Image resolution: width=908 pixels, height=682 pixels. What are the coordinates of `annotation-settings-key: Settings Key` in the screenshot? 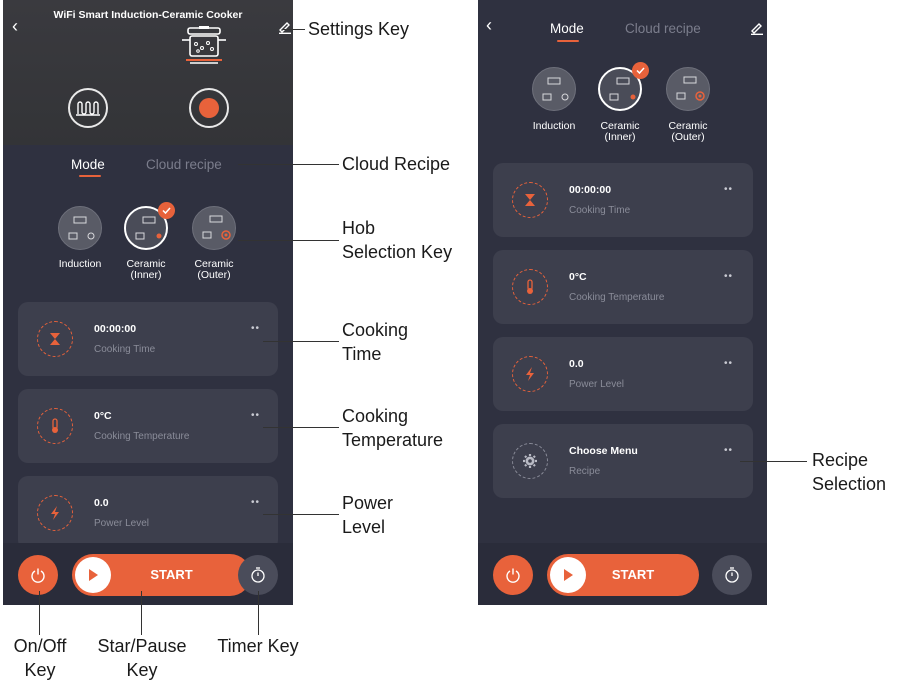 It's located at (359, 29).